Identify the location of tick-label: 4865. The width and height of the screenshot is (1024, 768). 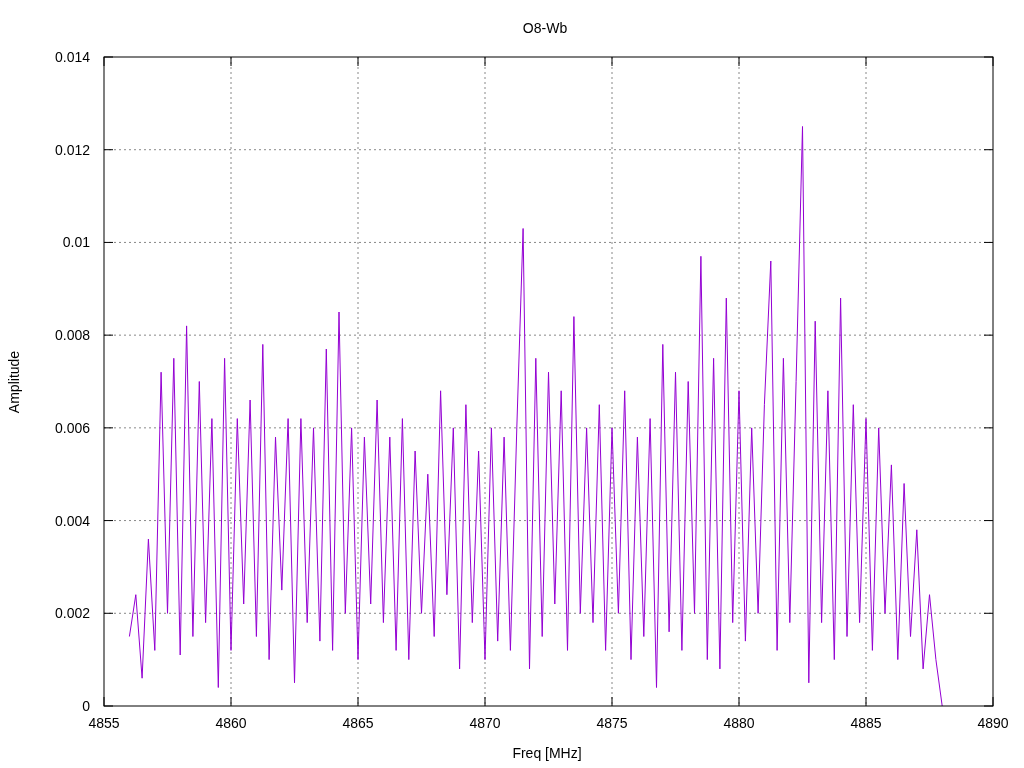
(358, 723).